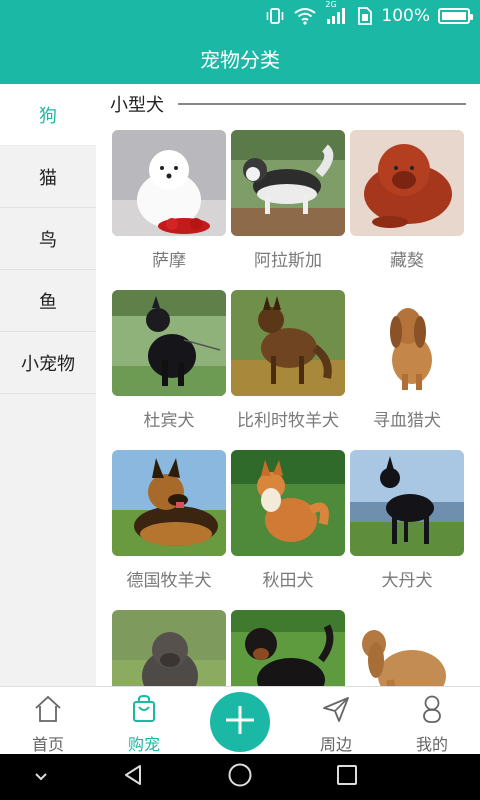  What do you see at coordinates (336, 13) in the screenshot?
I see `signal-icon: 2G` at bounding box center [336, 13].